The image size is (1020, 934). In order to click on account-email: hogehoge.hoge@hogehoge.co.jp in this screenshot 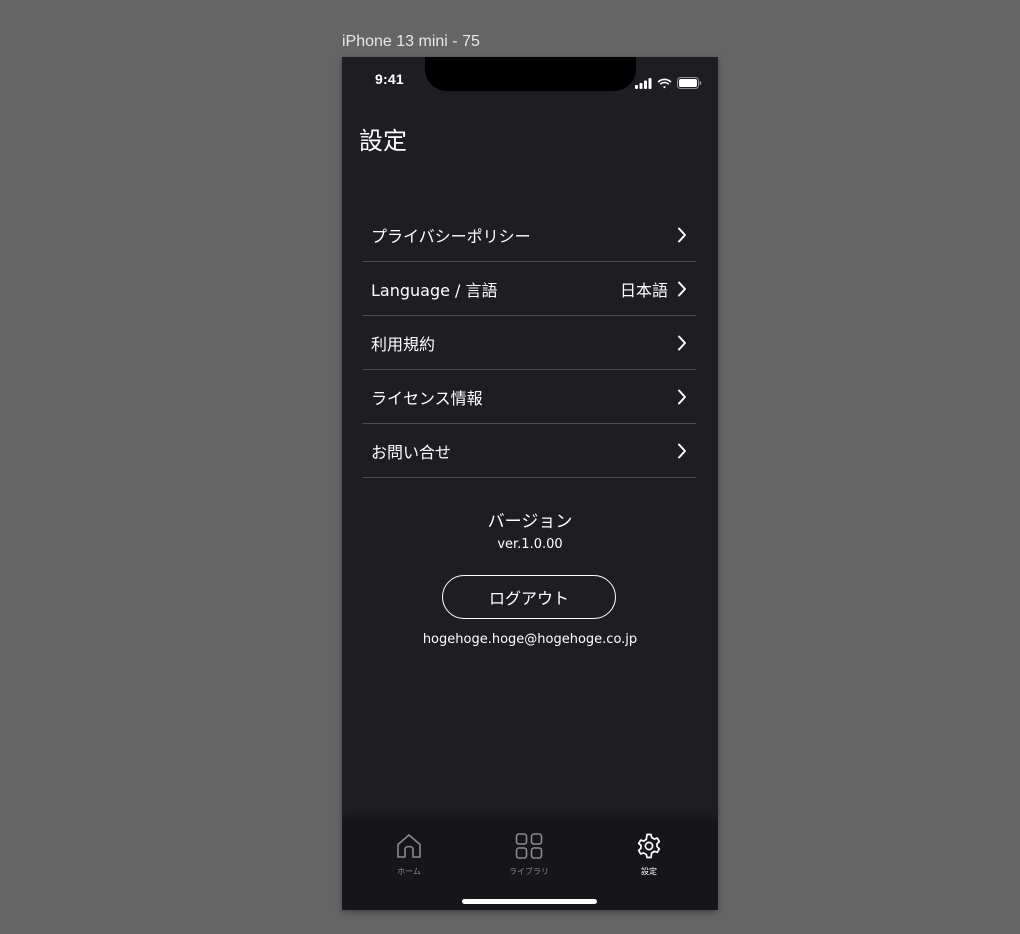, I will do `click(530, 639)`.